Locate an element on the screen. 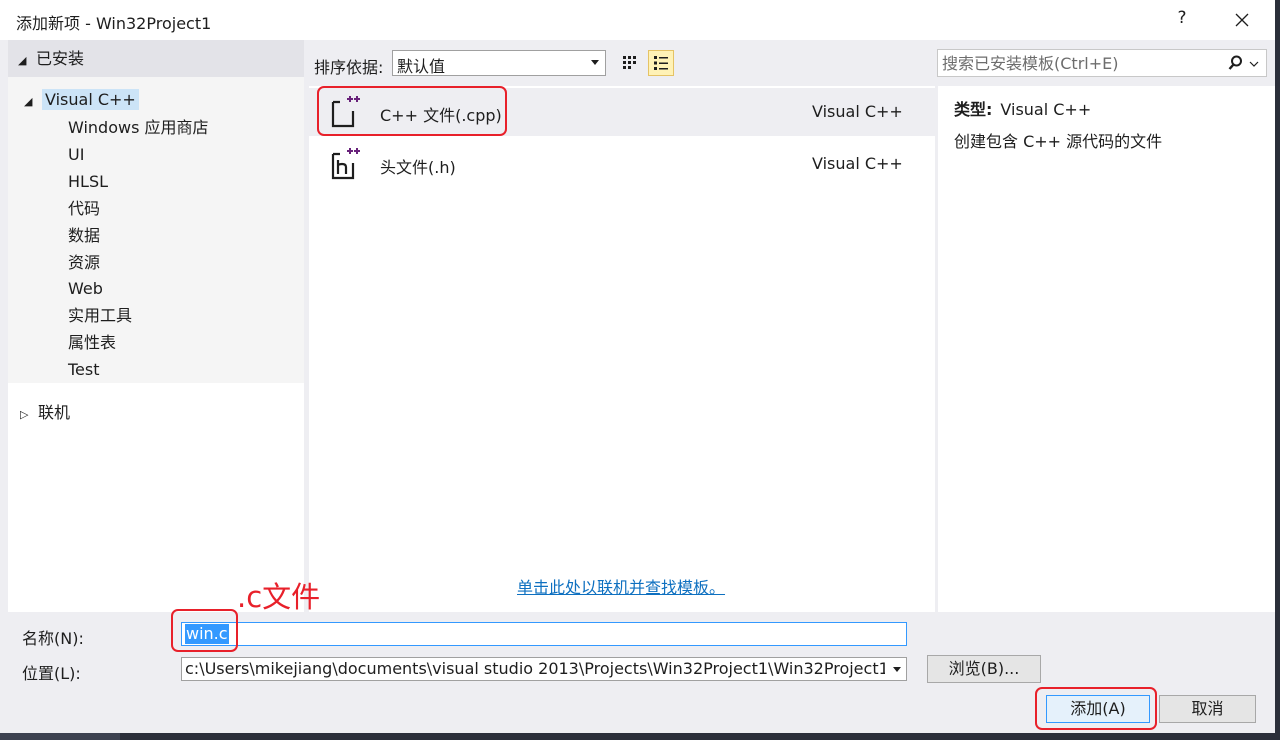 This screenshot has height=740, width=1280. details-type: 类型: Visual C++ is located at coordinates (1022, 108).